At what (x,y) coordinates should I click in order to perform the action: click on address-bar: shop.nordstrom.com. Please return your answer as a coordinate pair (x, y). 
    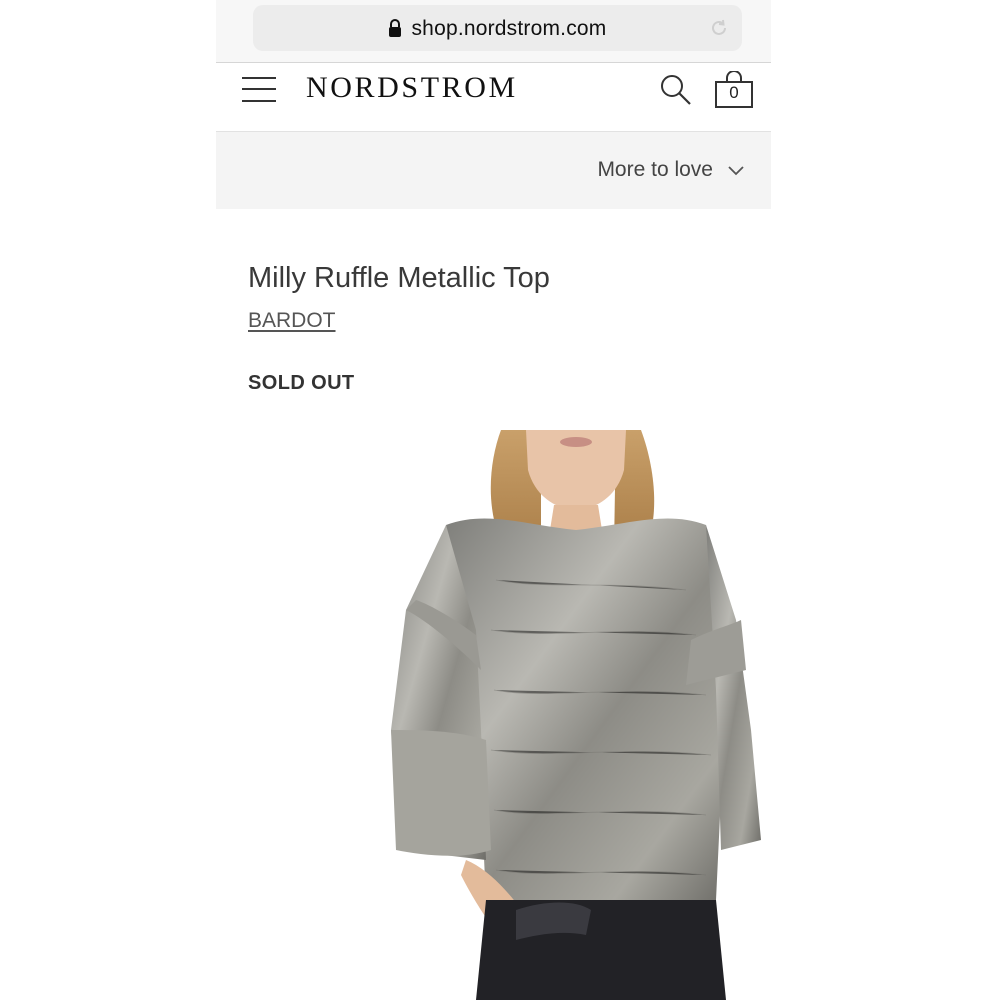
    Looking at the image, I should click on (497, 28).